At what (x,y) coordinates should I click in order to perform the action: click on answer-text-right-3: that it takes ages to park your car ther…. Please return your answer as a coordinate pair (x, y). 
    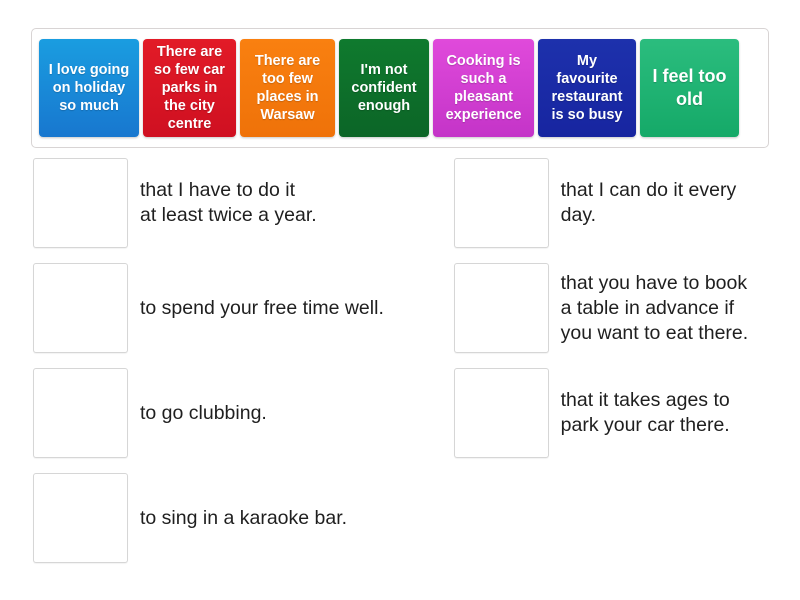
    Looking at the image, I should click on (645, 412).